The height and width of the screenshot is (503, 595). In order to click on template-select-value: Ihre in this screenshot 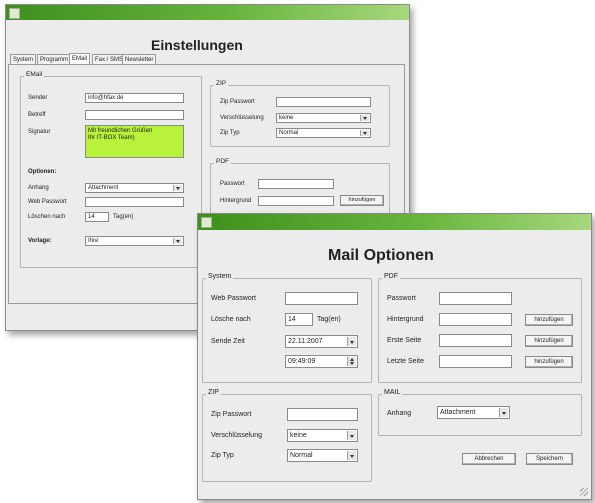, I will do `click(93, 241)`.